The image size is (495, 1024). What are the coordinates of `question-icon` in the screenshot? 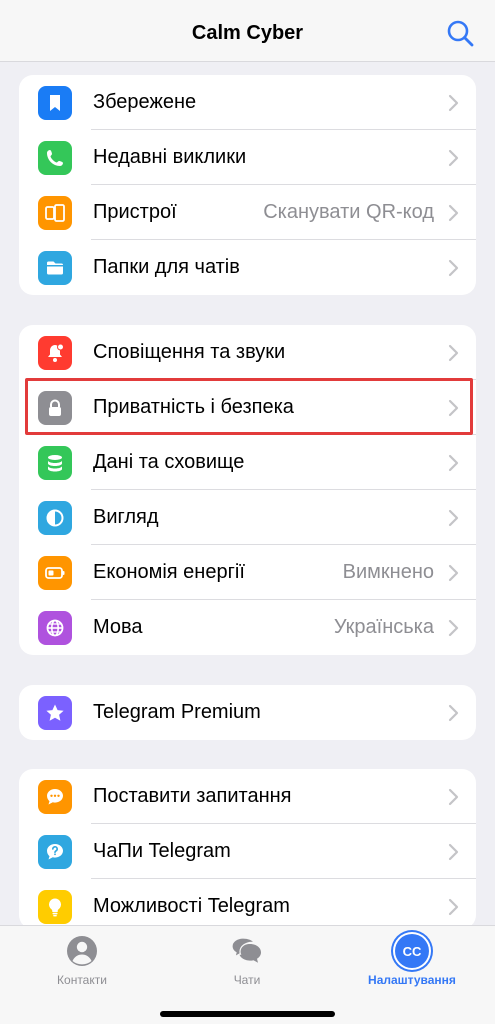 It's located at (55, 852).